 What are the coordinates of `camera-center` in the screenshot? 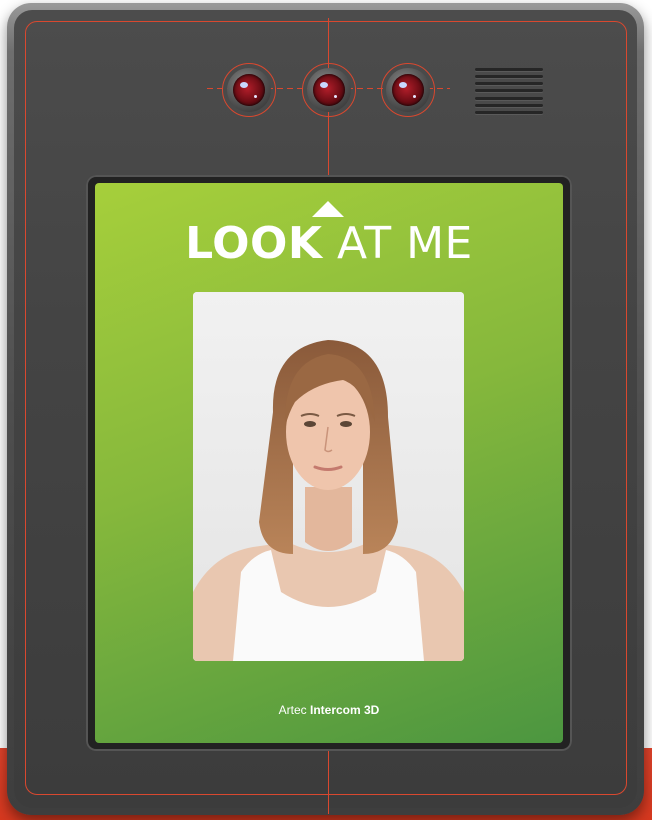 It's located at (329, 90).